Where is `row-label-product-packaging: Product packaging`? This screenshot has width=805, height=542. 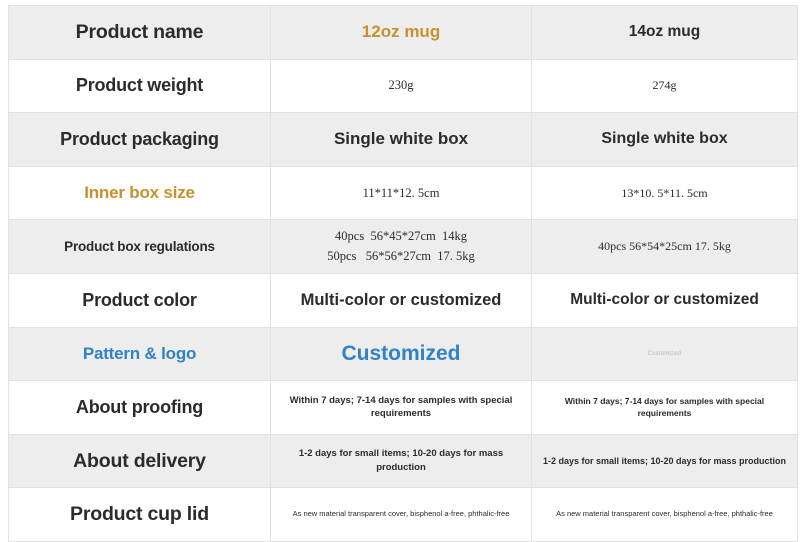 row-label-product-packaging: Product packaging is located at coordinates (139, 139).